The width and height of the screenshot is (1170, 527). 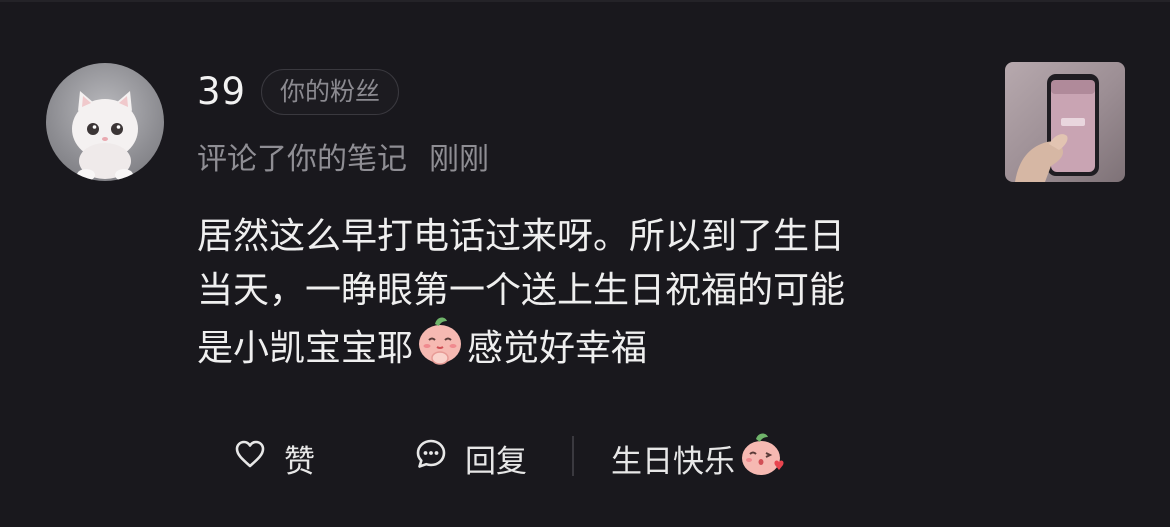 What do you see at coordinates (431, 458) in the screenshot?
I see `chat-bubble-icon` at bounding box center [431, 458].